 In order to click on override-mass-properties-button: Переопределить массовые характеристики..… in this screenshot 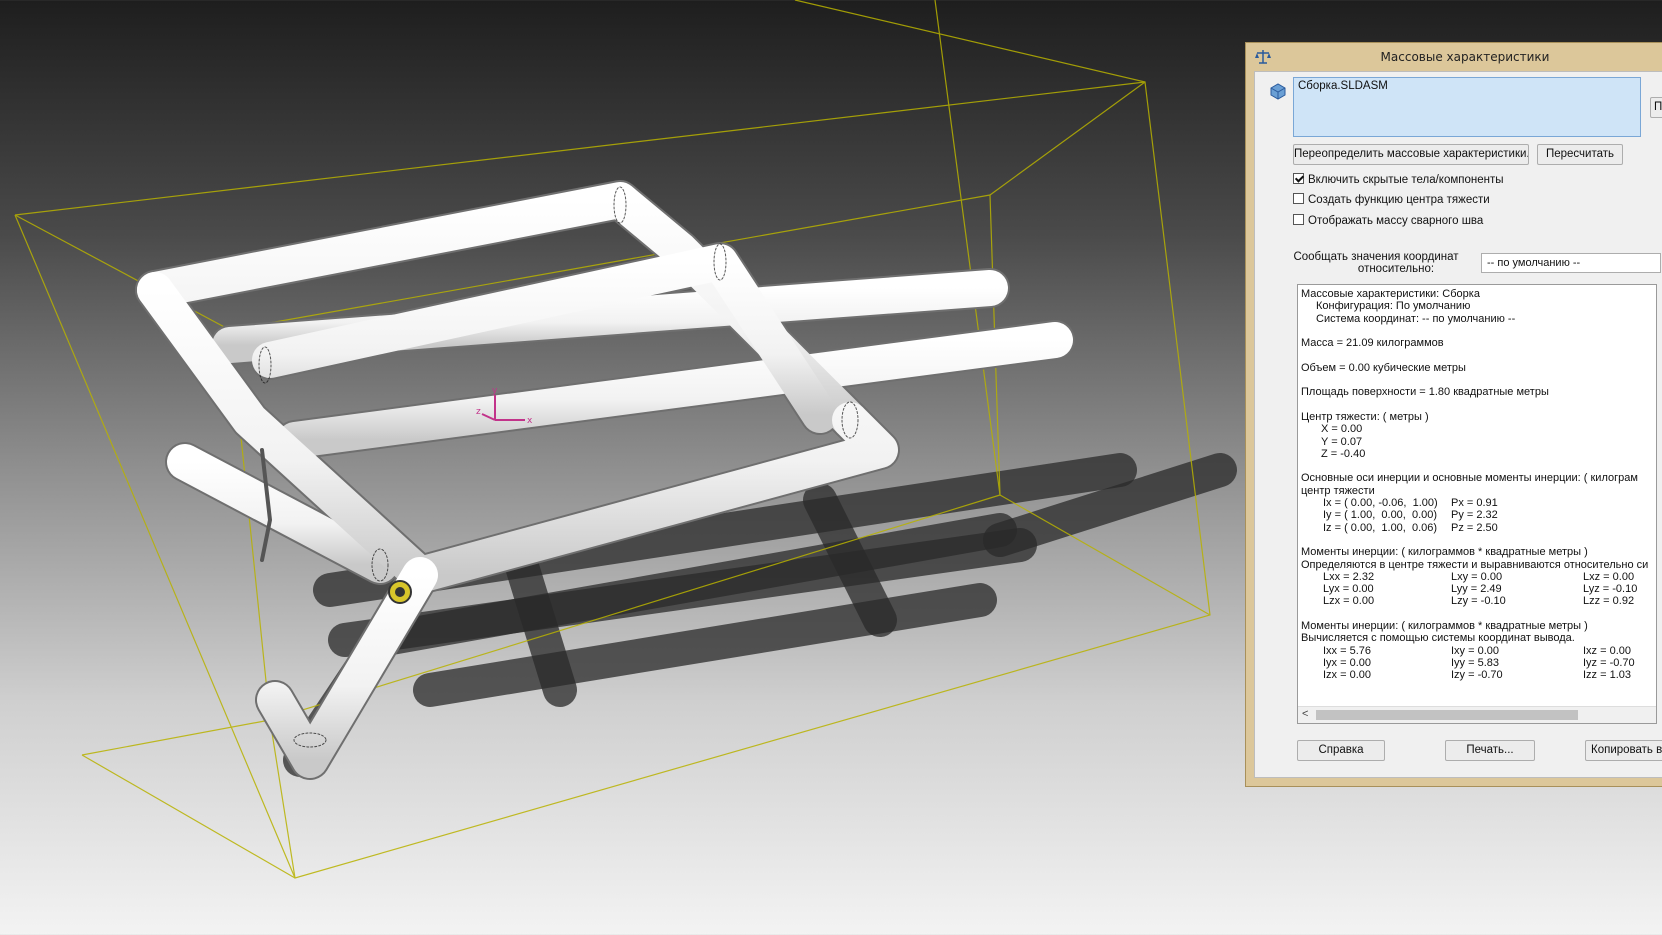, I will do `click(1411, 154)`.